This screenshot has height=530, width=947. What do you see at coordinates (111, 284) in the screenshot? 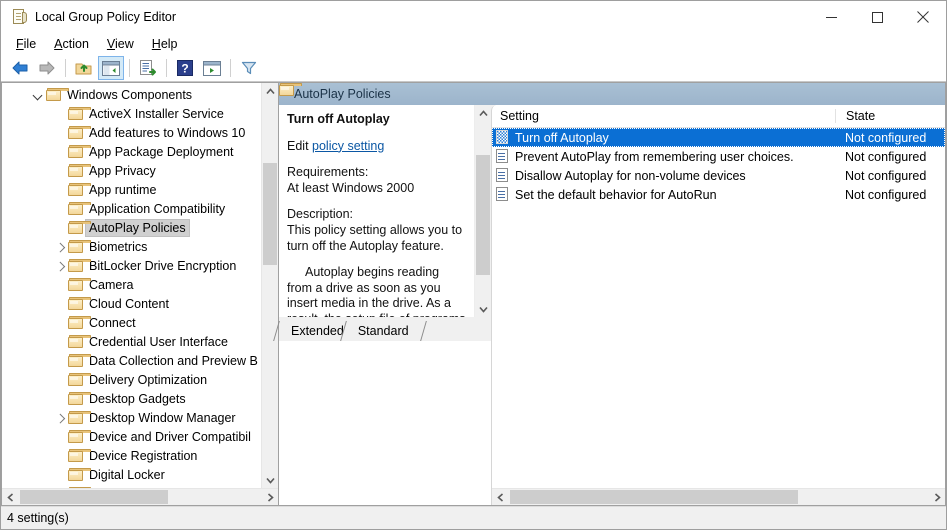
I see `tree-item-label: Camera` at bounding box center [111, 284].